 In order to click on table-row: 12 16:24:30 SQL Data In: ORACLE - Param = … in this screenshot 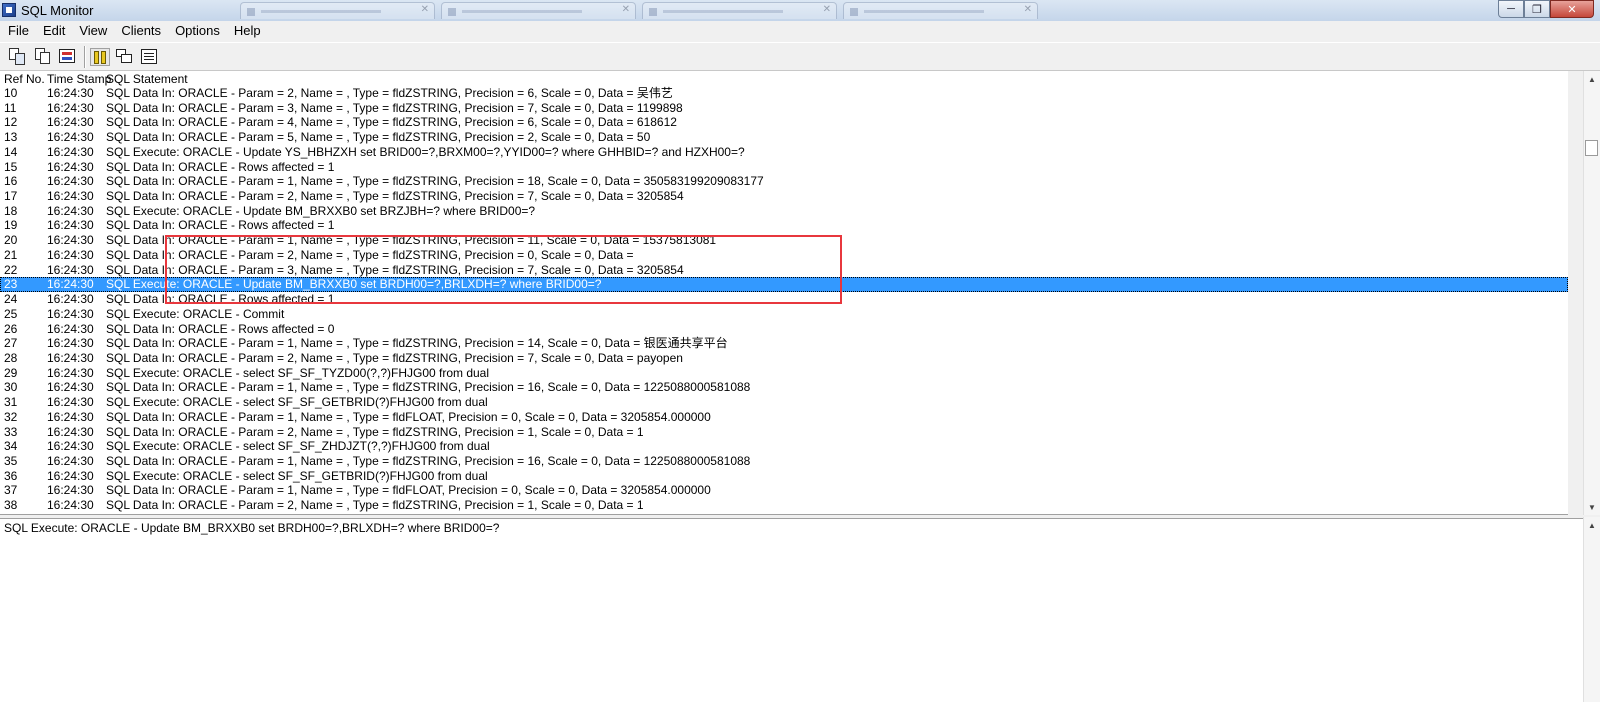, I will do `click(784, 122)`.